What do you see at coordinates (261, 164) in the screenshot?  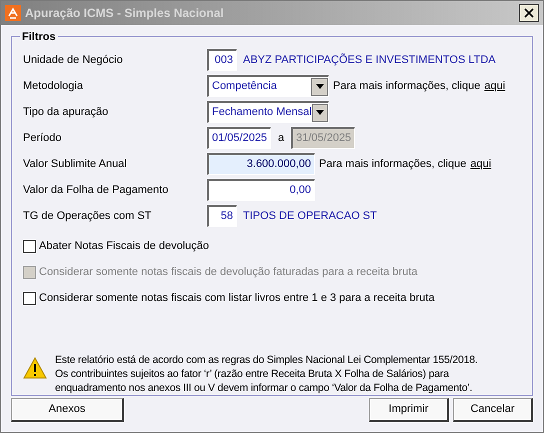 I see `amount-field: 3.600.000,00` at bounding box center [261, 164].